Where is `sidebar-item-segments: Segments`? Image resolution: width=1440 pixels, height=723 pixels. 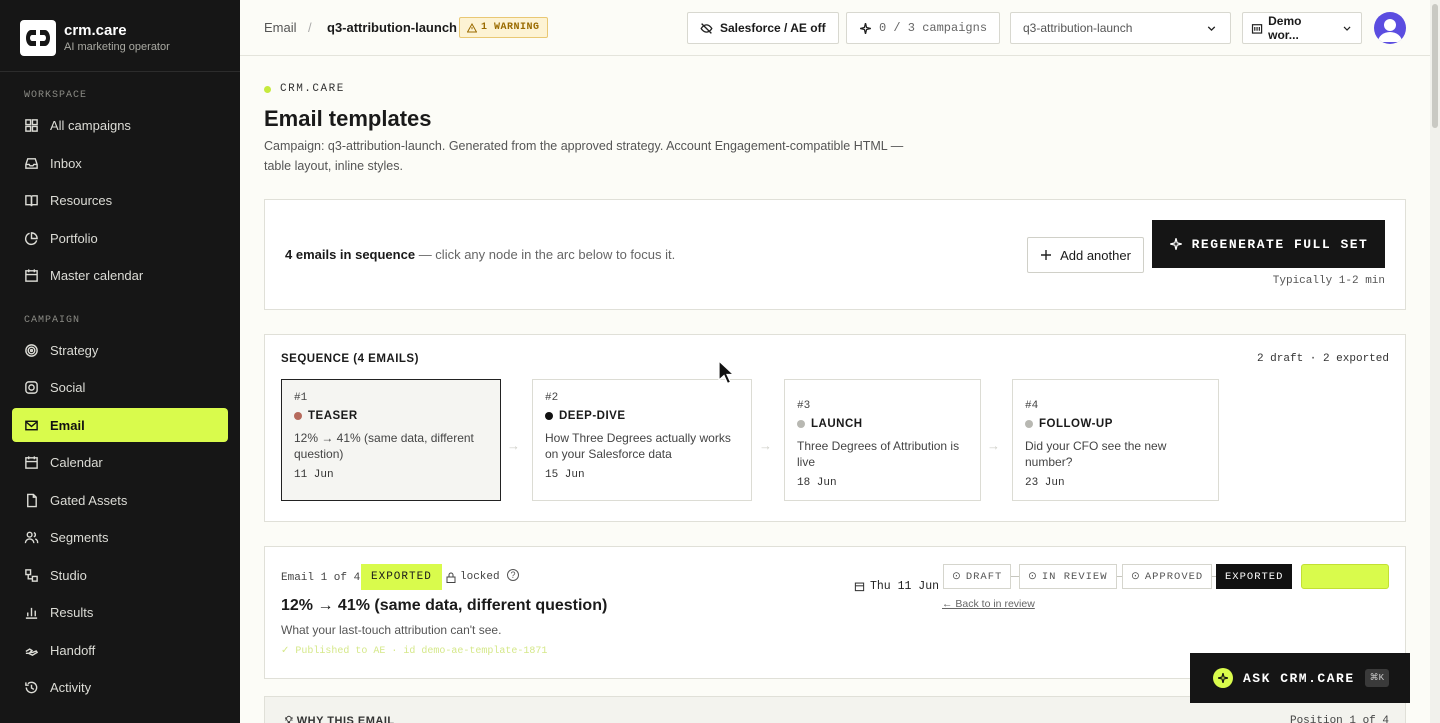 sidebar-item-segments: Segments is located at coordinates (120, 537).